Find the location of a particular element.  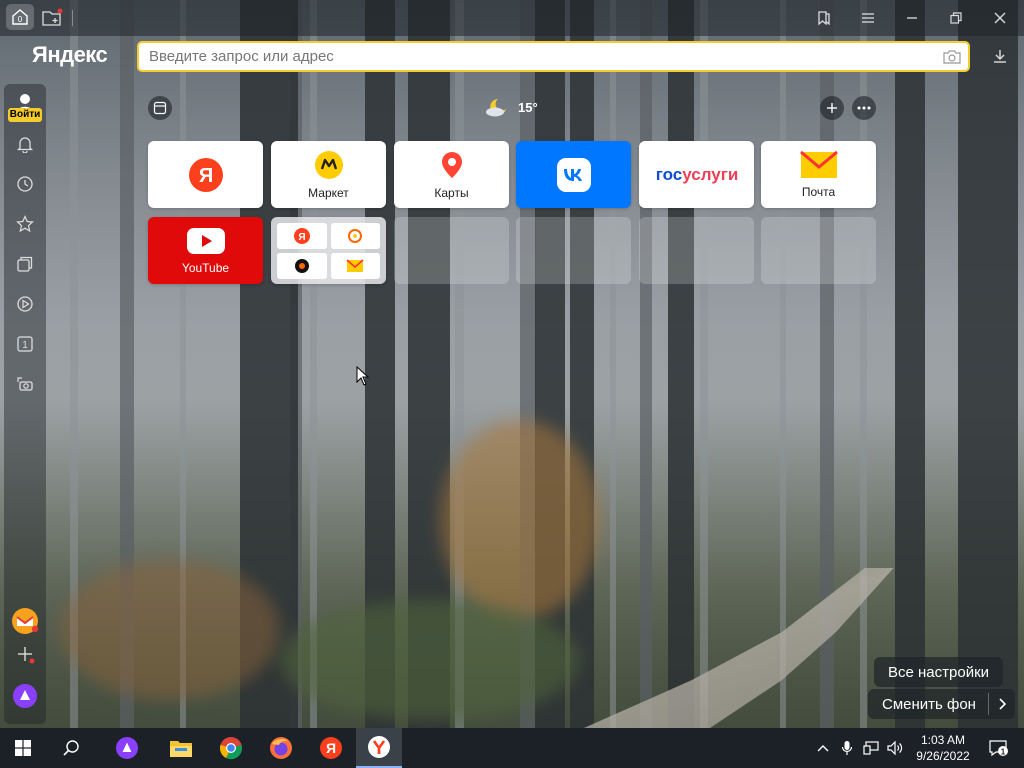

title-separator is located at coordinates (72, 18).